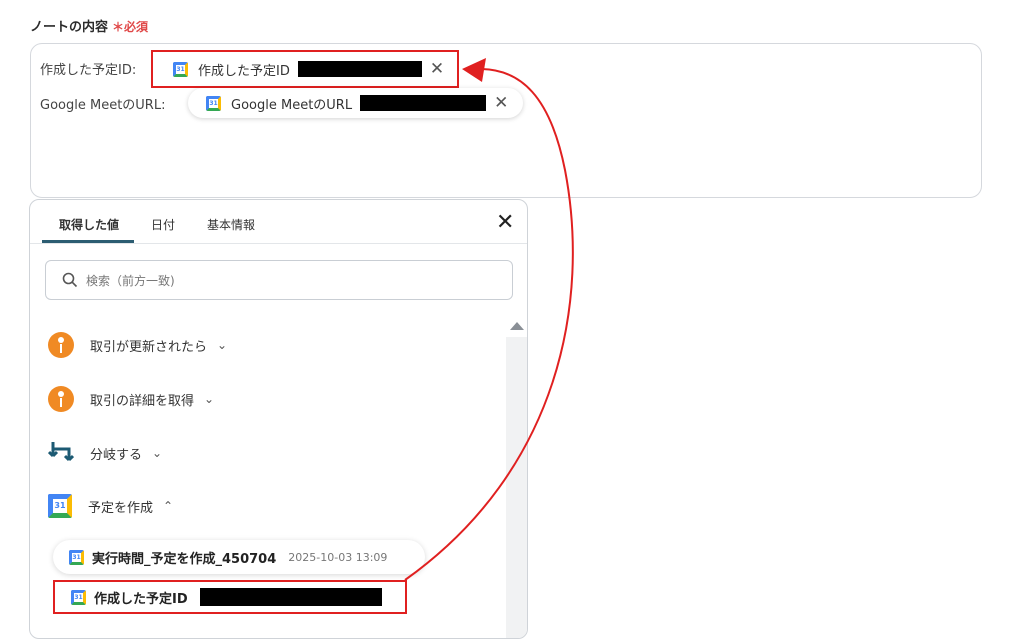 This screenshot has width=1017, height=639. I want to click on annotation-arrow, so click(489, 319).